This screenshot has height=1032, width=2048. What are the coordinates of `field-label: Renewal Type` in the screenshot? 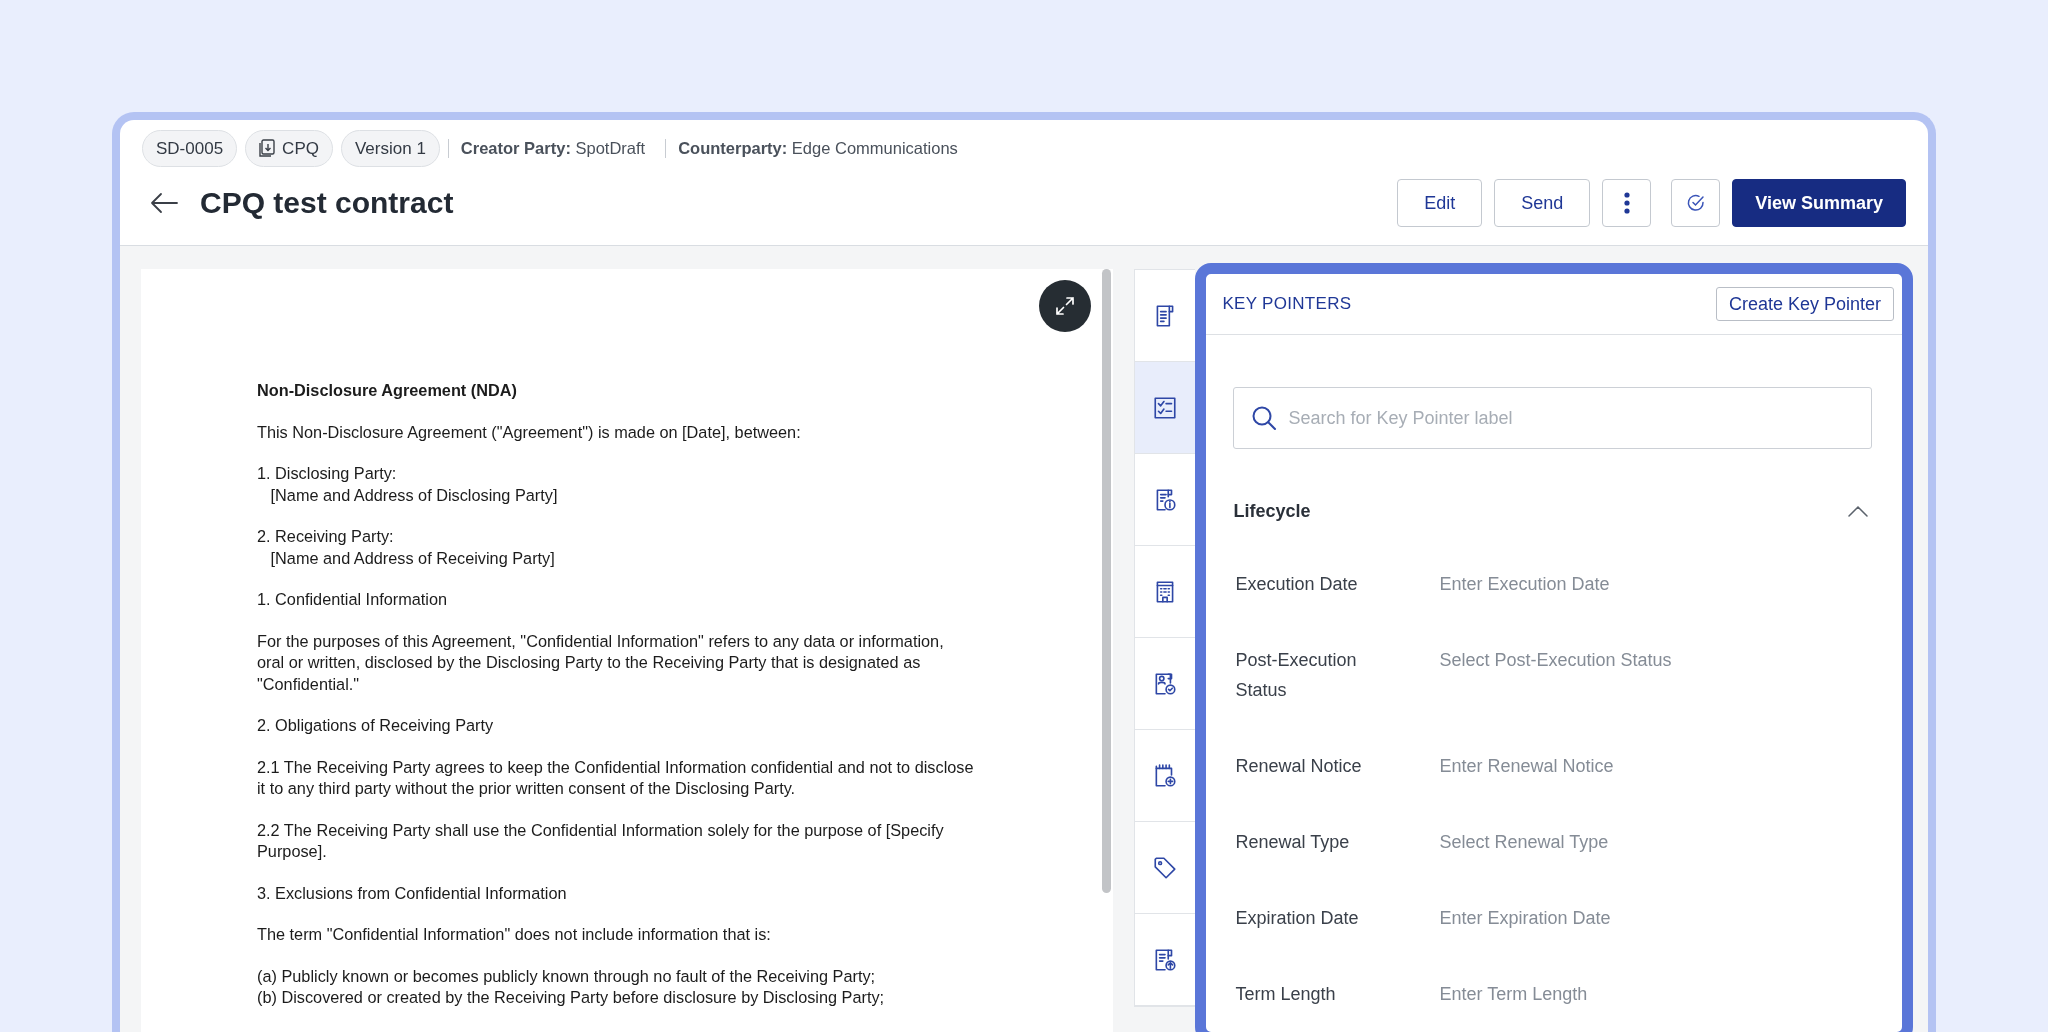 It's located at (1293, 842).